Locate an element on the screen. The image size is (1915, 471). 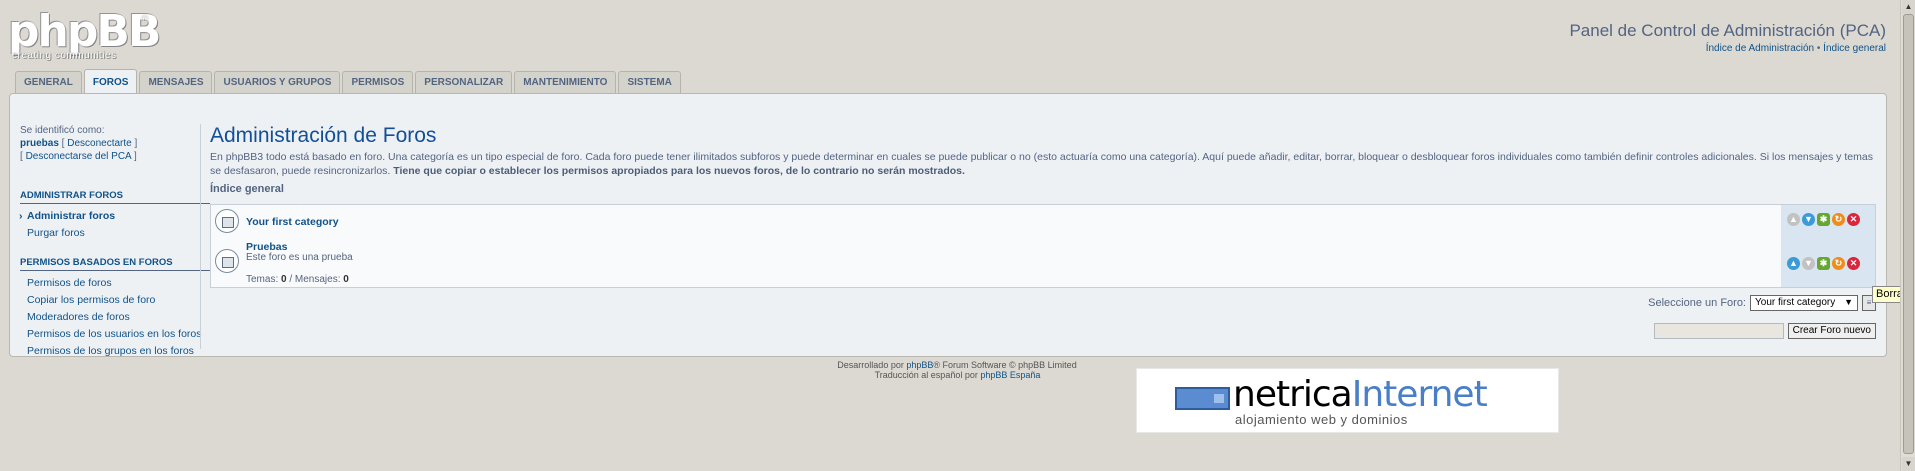
phpbb-logo: phpBB ® creating communities is located at coordinates (84, 34).